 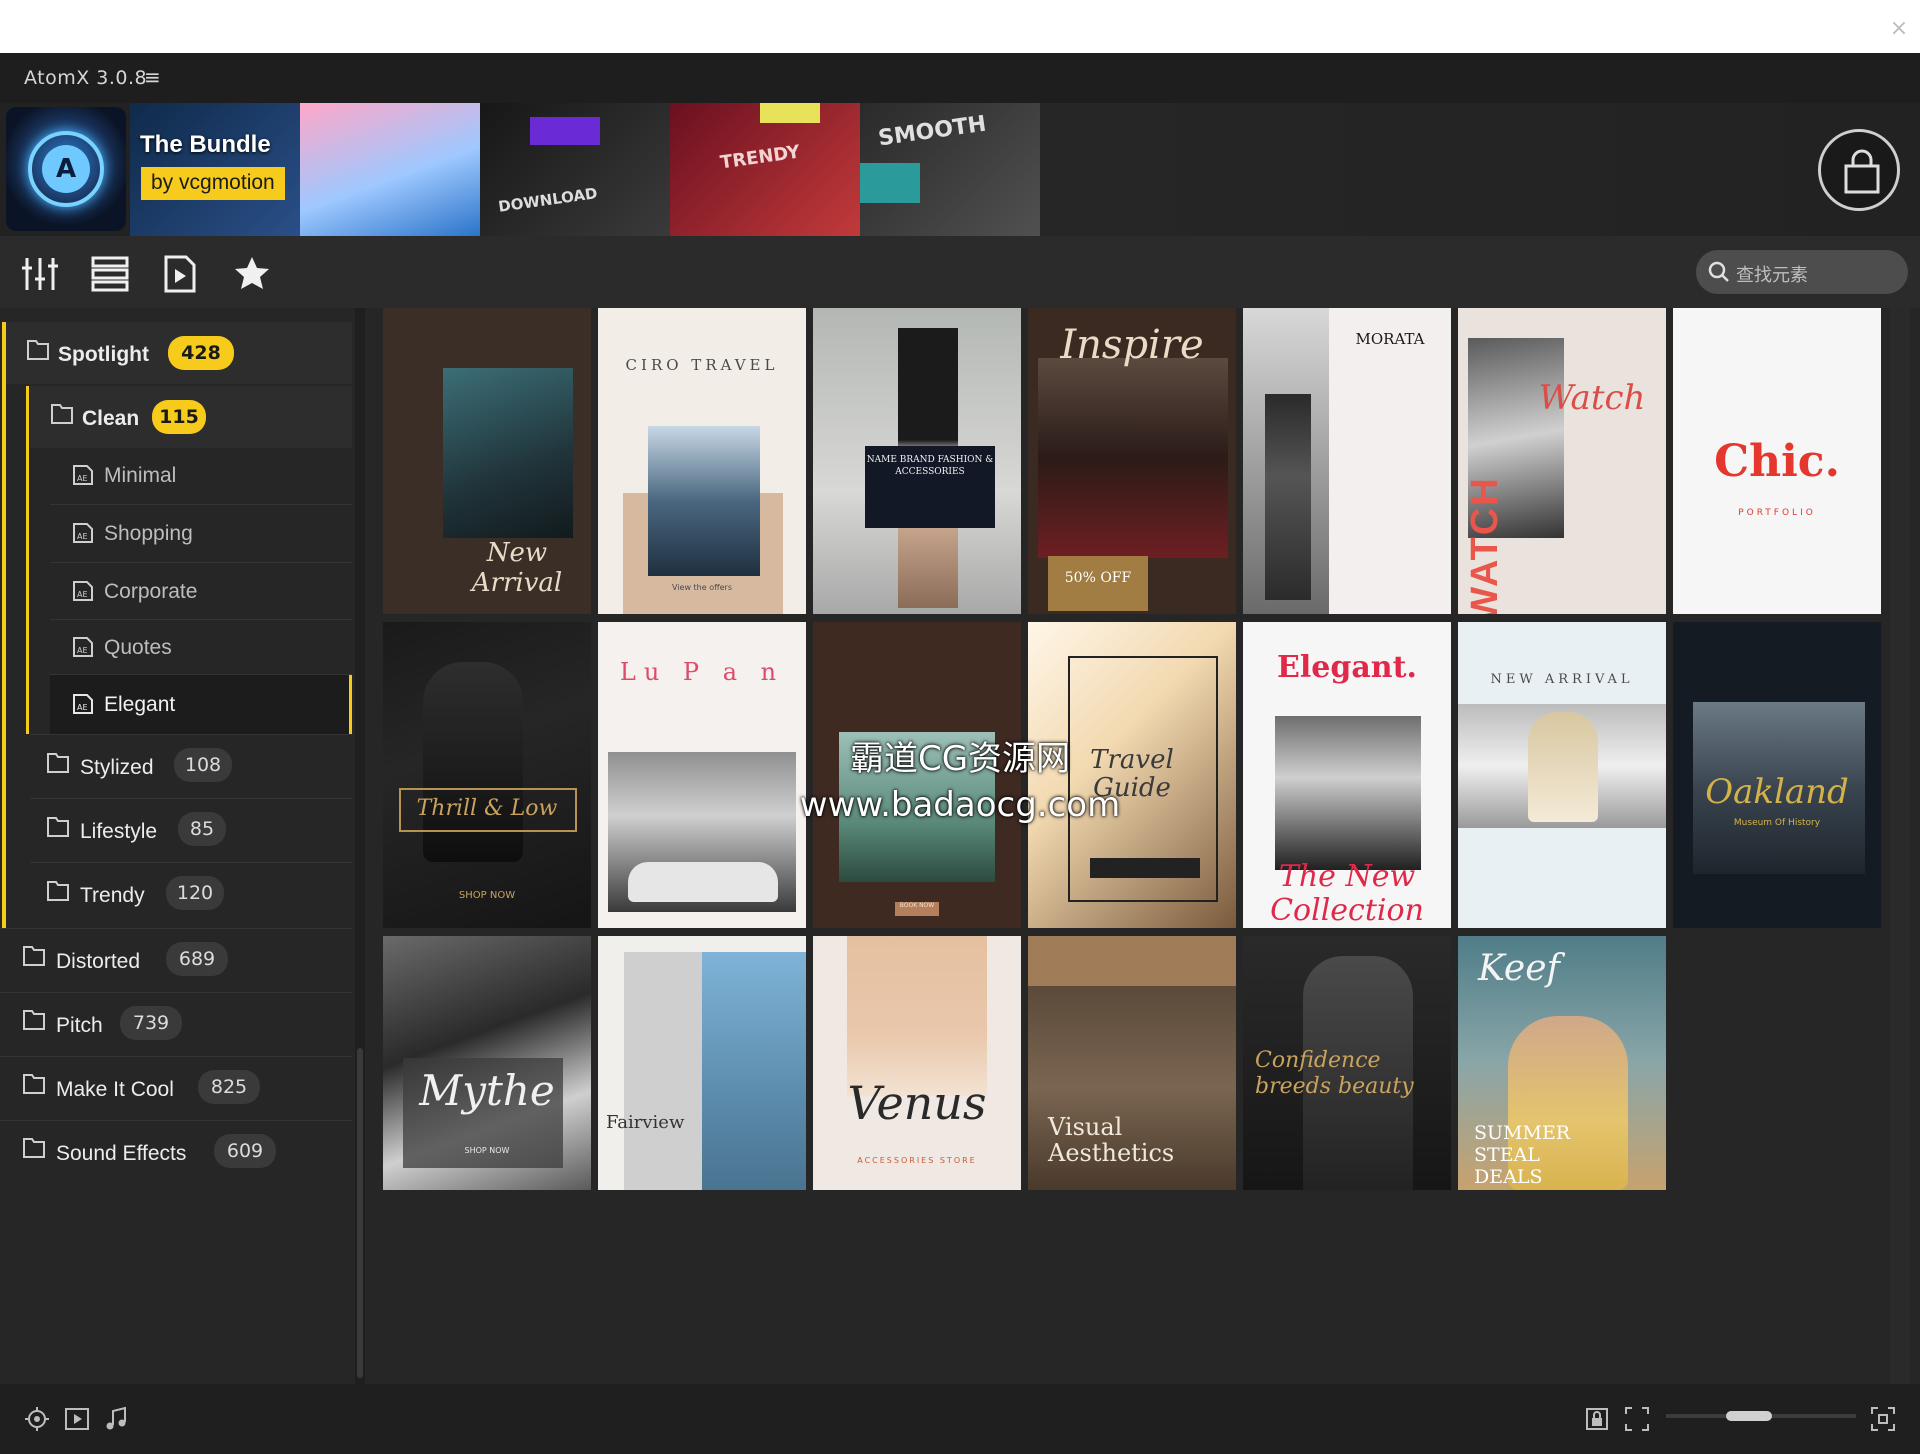 What do you see at coordinates (1347, 775) in the screenshot?
I see `template-card: Elegant. The New Collection` at bounding box center [1347, 775].